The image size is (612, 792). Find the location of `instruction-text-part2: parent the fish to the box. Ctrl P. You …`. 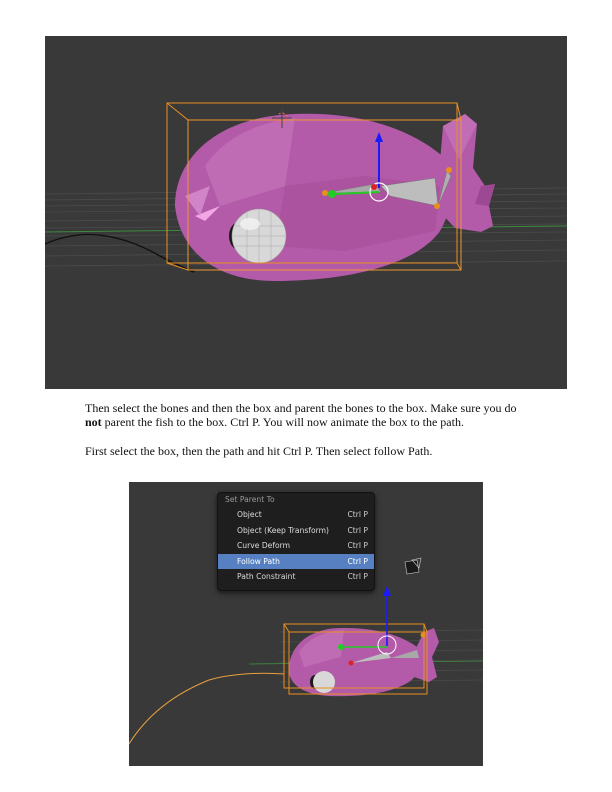

instruction-text-part2: parent the fish to the box. Ctrl P. You … is located at coordinates (282, 421).